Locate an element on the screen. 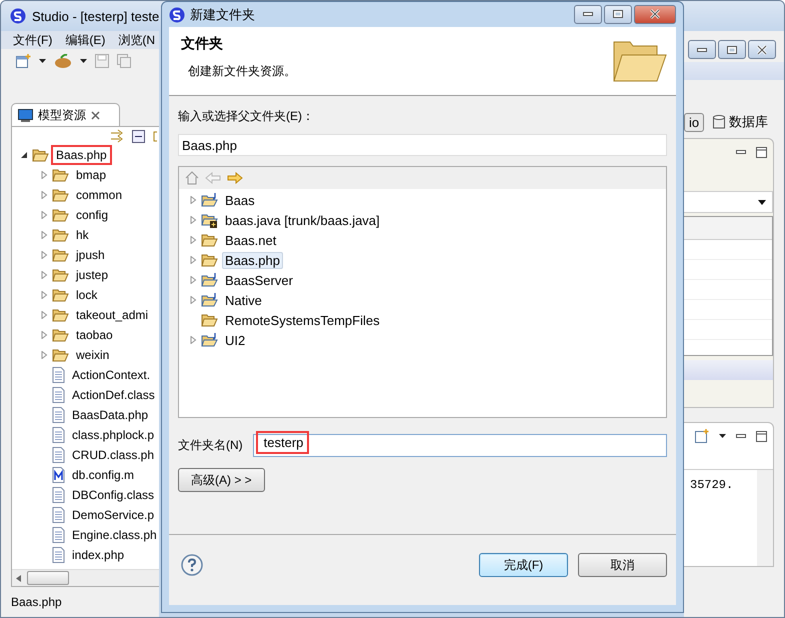 The width and height of the screenshot is (785, 618). folder-name-label: 文件夹名(N) is located at coordinates (210, 445).